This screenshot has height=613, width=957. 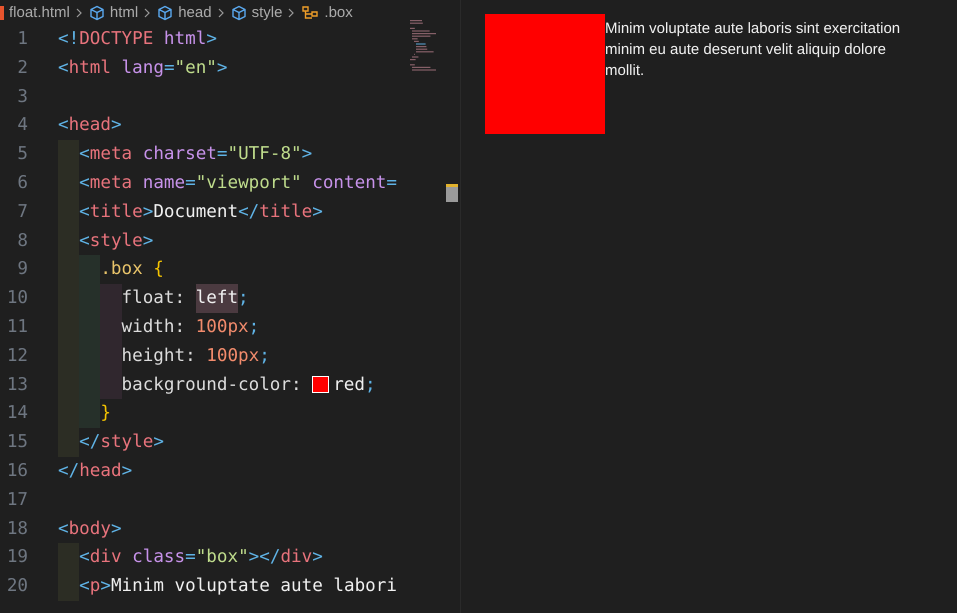 I want to click on breadcrumb-item: .box, so click(x=327, y=12).